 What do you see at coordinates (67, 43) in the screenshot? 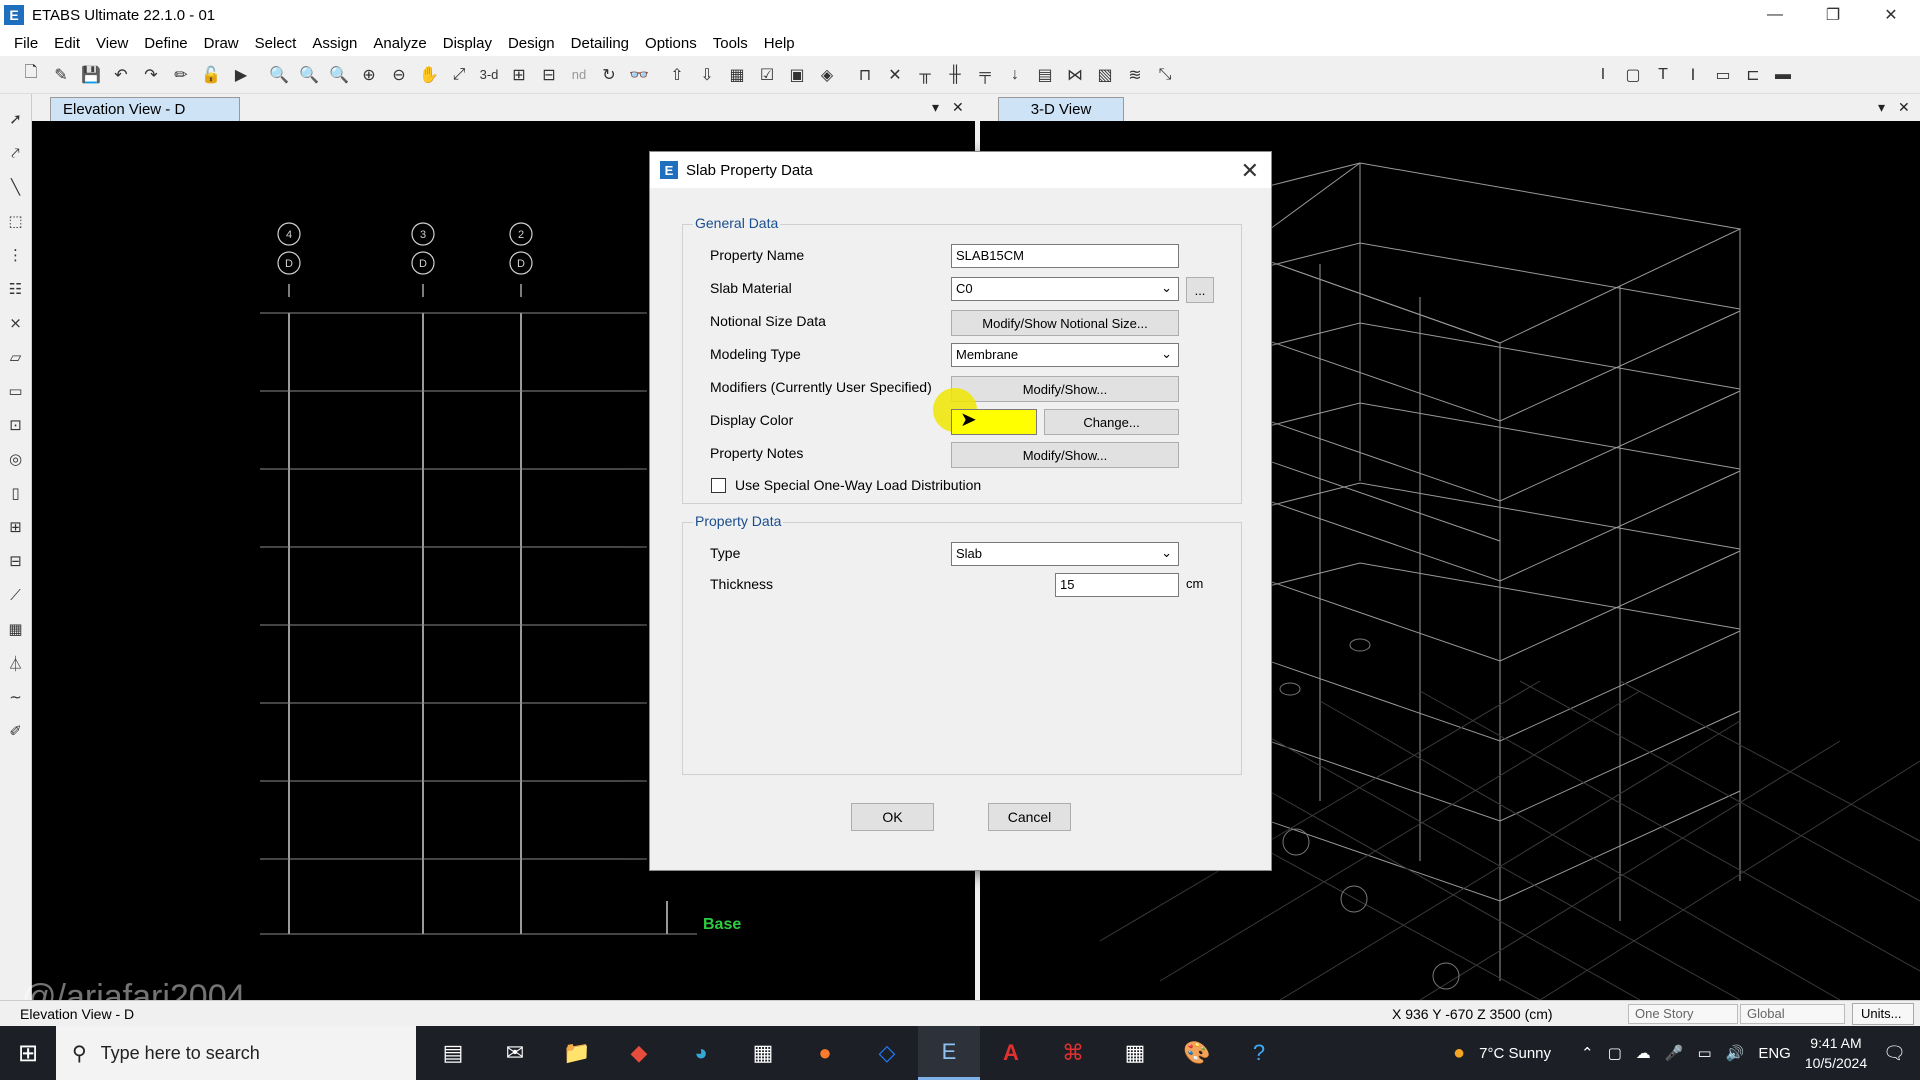
I see `menu-edit: Edit` at bounding box center [67, 43].